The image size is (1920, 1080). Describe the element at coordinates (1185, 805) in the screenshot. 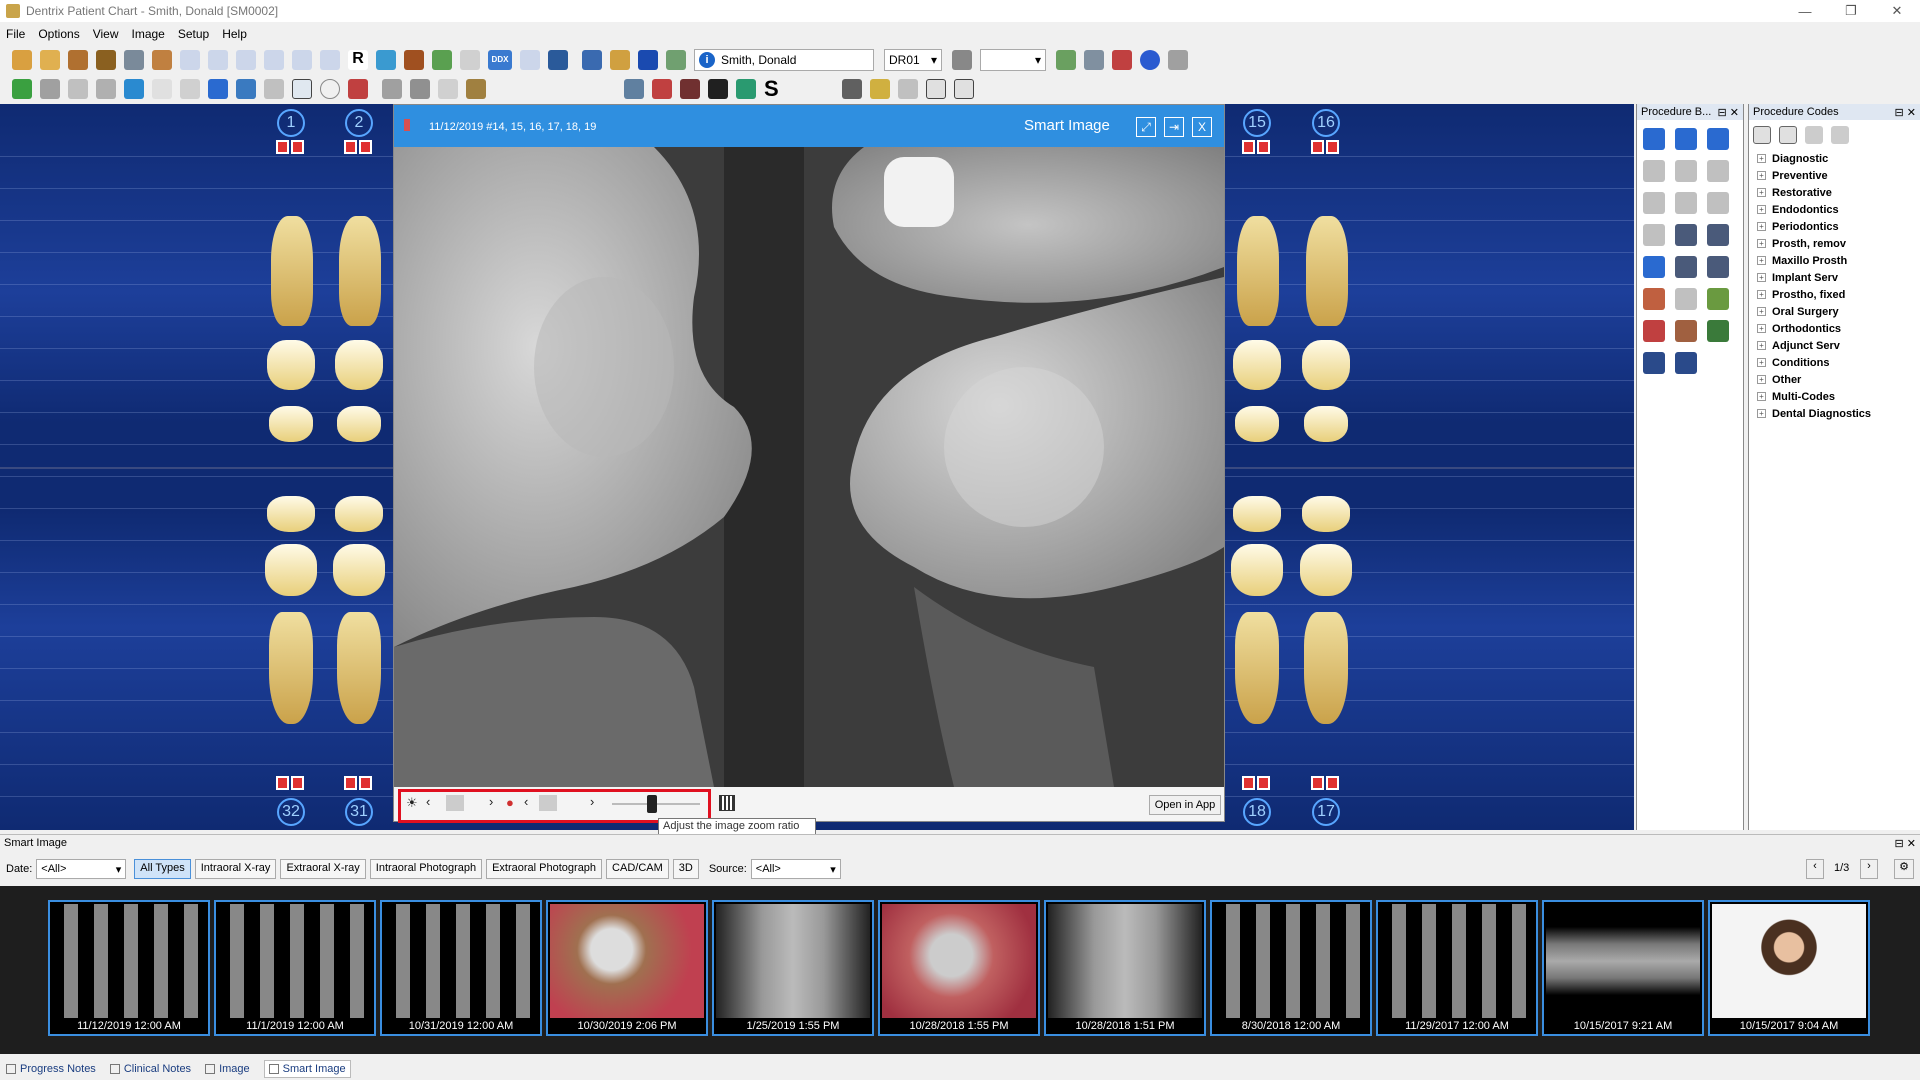

I see `open-in-app-button: Open in App` at that location.